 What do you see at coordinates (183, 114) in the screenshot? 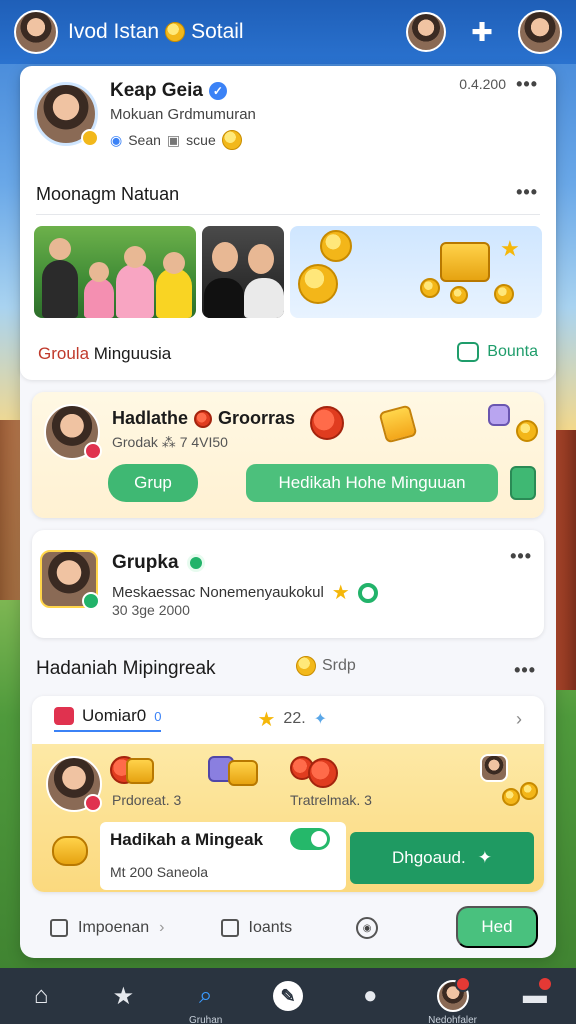
I see `profile-subtitle: Mokuan Grdmumuran` at bounding box center [183, 114].